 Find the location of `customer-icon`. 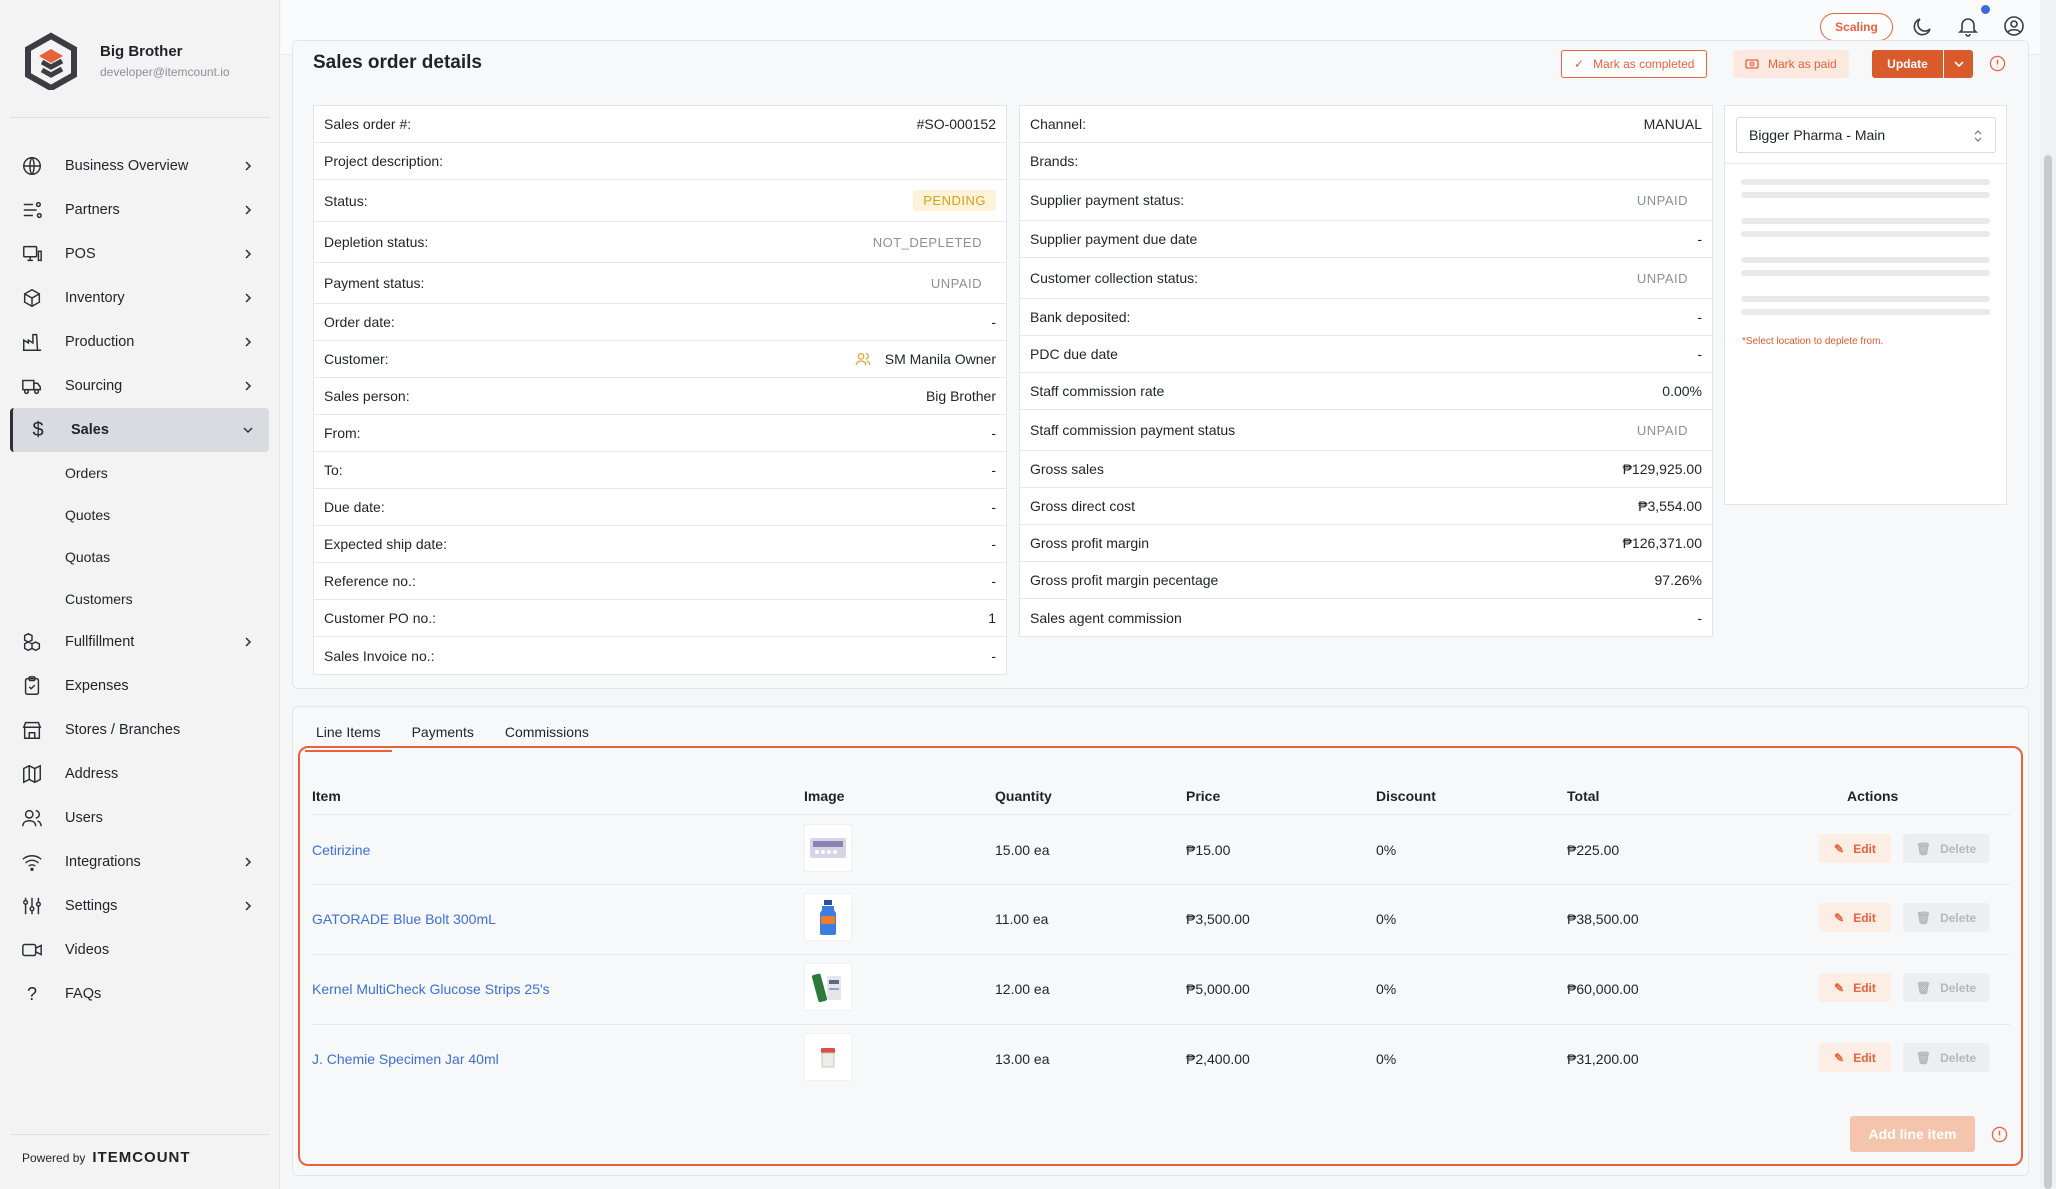

customer-icon is located at coordinates (863, 359).